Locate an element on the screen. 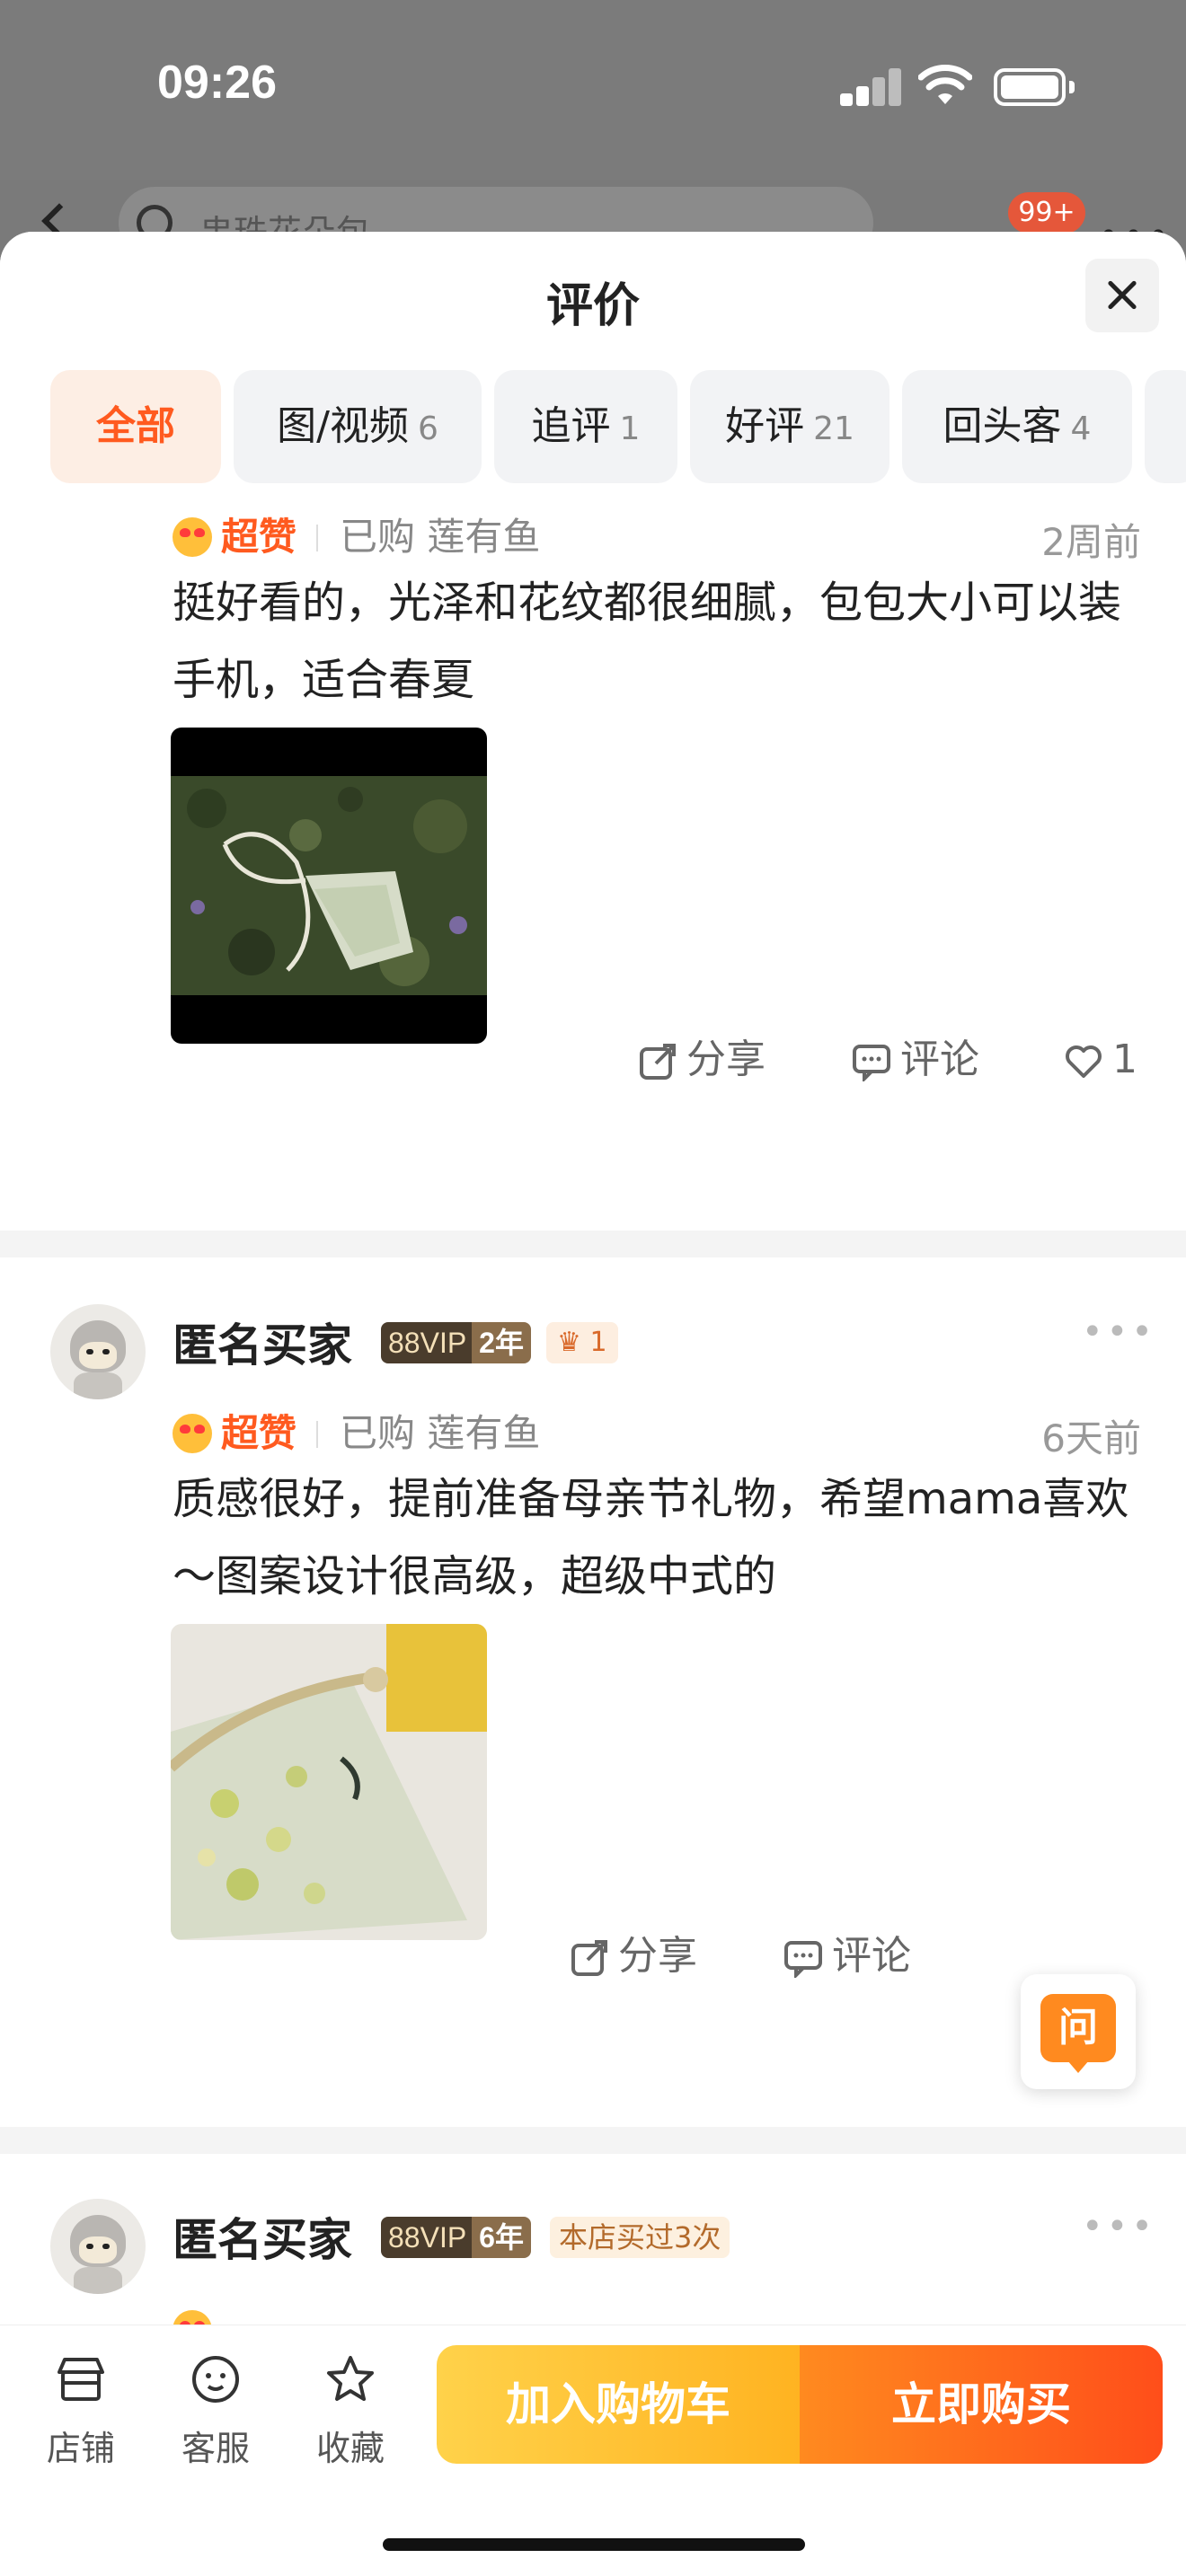  status-time: 09:26 is located at coordinates (217, 83).